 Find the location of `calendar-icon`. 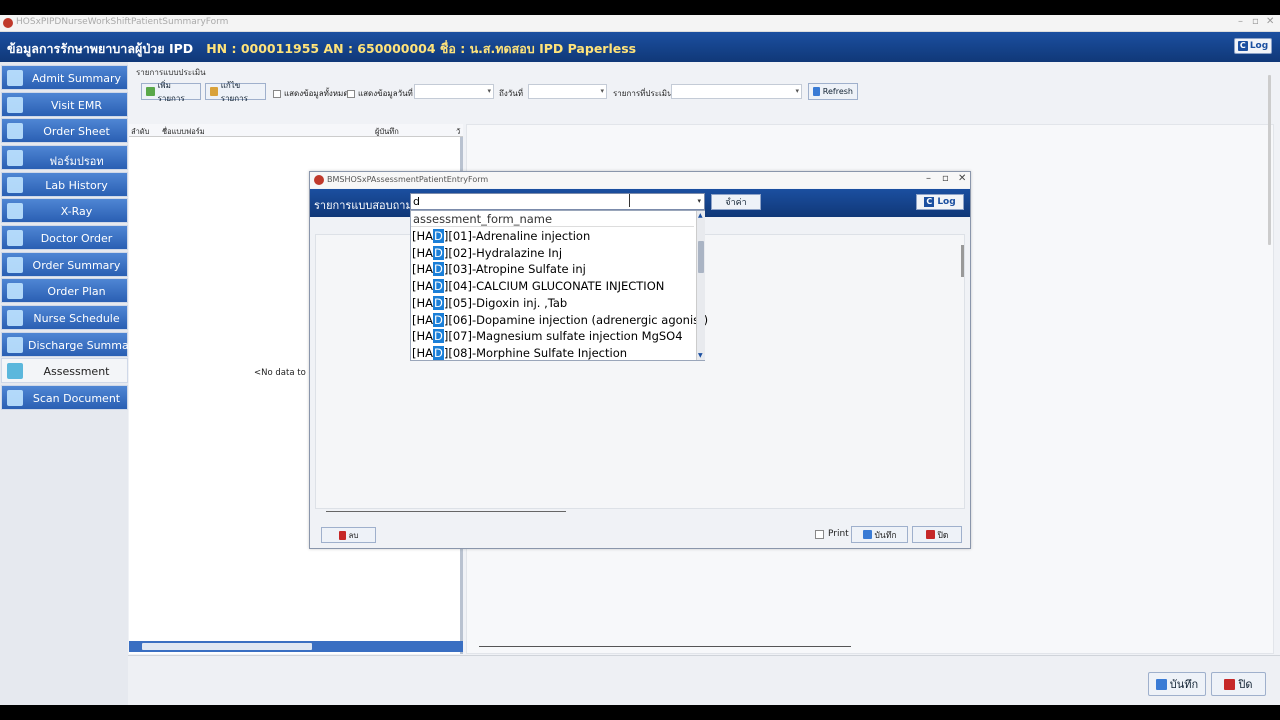

calendar-icon is located at coordinates (15, 291).